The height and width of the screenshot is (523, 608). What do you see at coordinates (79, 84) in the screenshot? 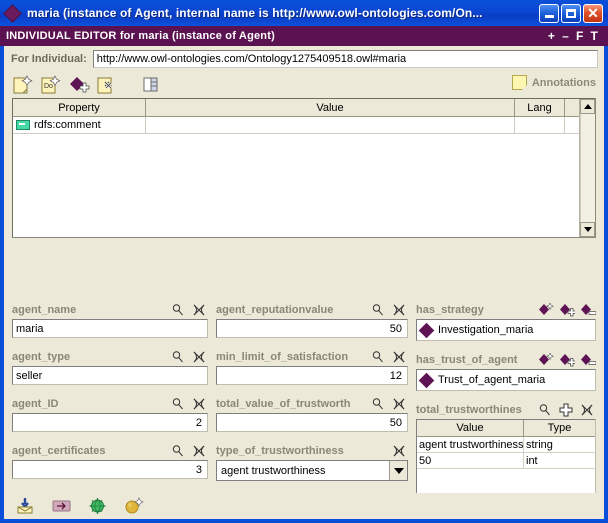
I see `add-individual-annotation-icon` at bounding box center [79, 84].